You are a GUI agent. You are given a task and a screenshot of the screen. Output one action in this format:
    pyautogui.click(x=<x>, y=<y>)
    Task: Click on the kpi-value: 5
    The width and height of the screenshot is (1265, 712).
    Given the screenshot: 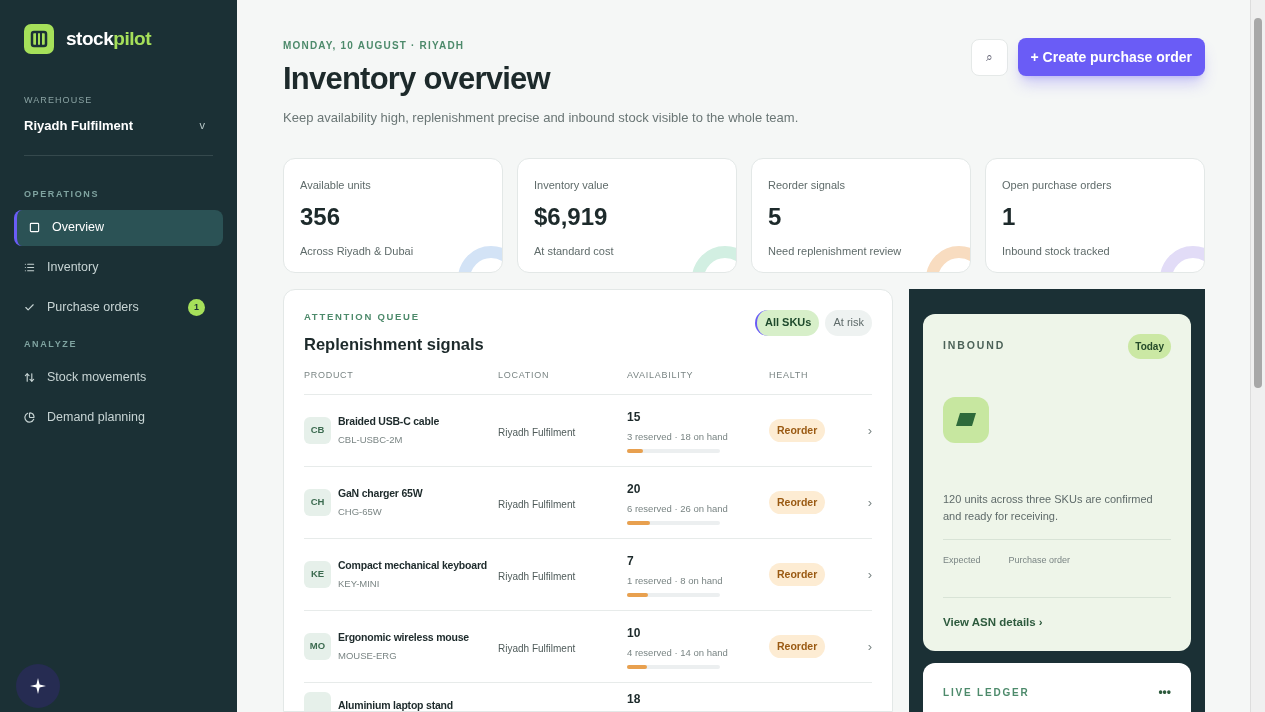 What is the action you would take?
    pyautogui.click(x=775, y=217)
    